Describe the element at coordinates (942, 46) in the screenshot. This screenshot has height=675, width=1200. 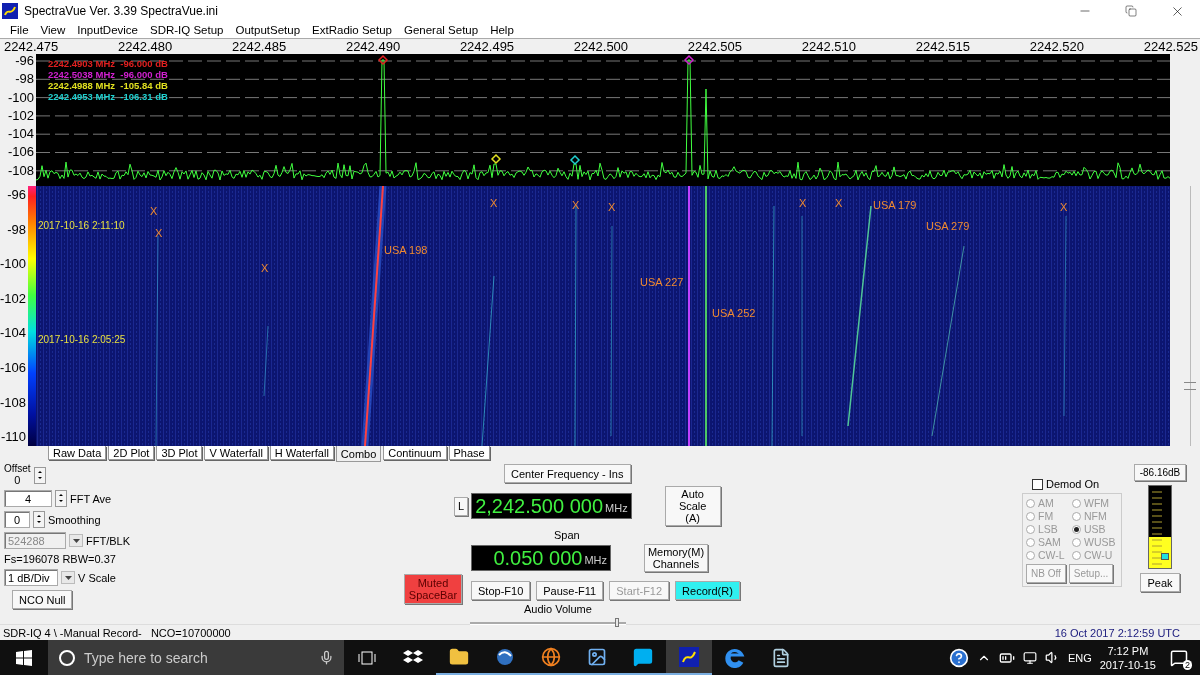
I see `frequency-axis-label: 2242.515` at that location.